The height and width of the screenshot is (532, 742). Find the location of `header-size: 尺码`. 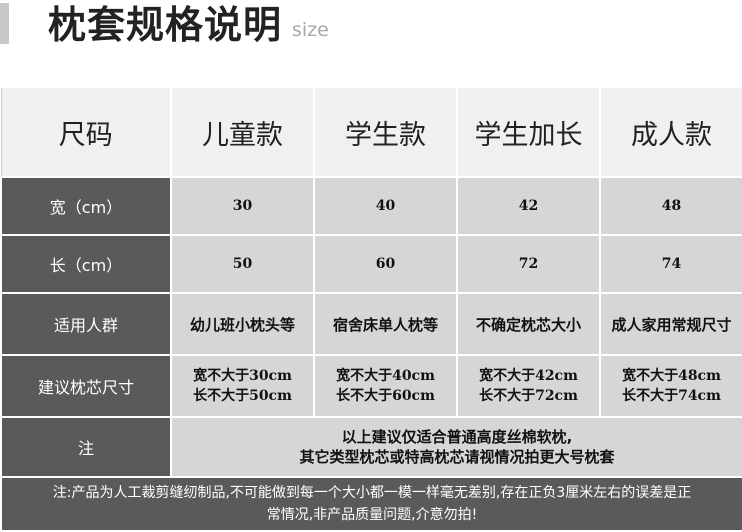

header-size: 尺码 is located at coordinates (86, 132).